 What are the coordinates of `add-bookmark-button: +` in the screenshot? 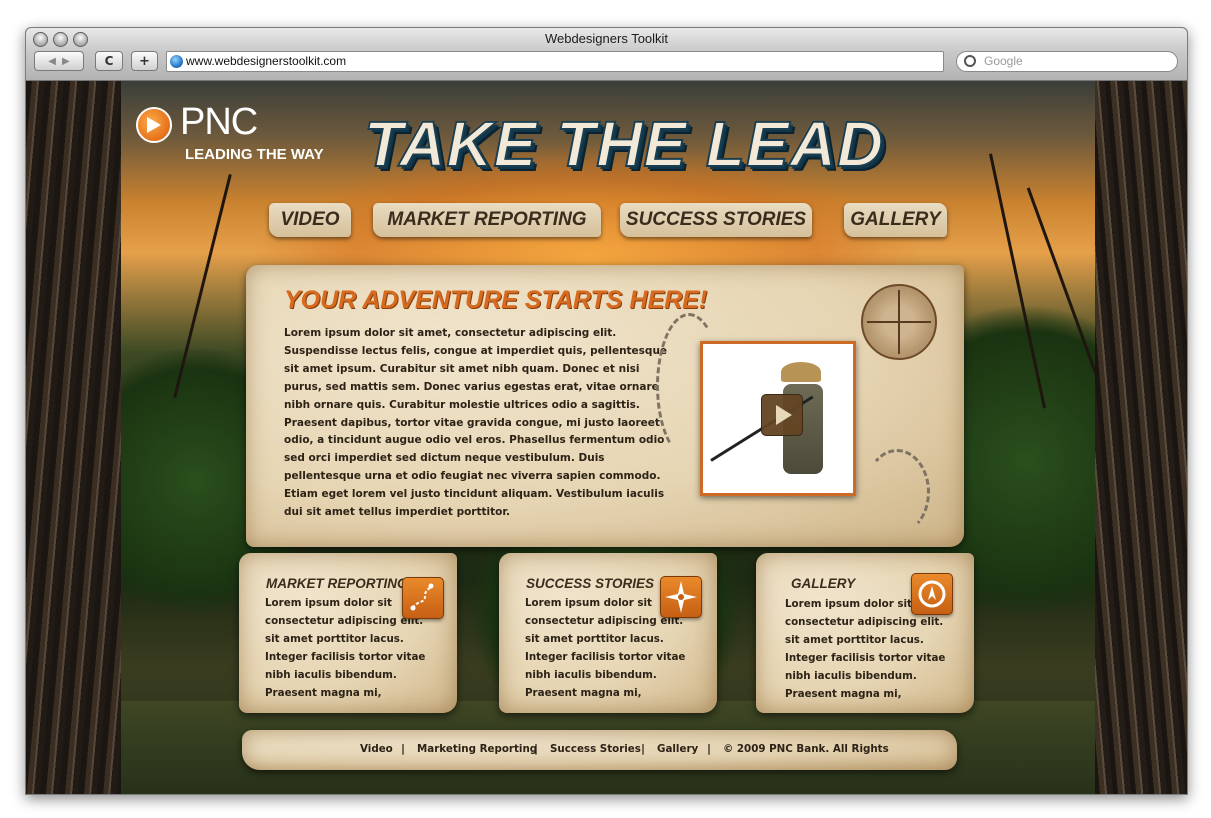 It's located at (144, 61).